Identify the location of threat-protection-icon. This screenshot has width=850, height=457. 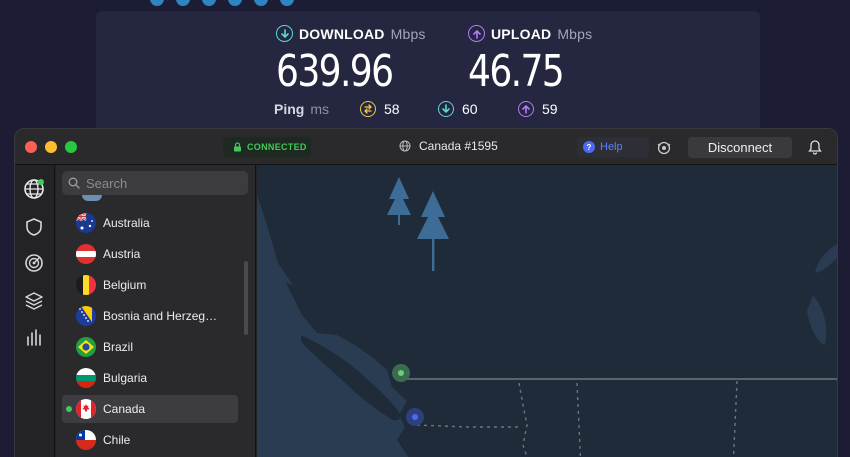
(664, 148).